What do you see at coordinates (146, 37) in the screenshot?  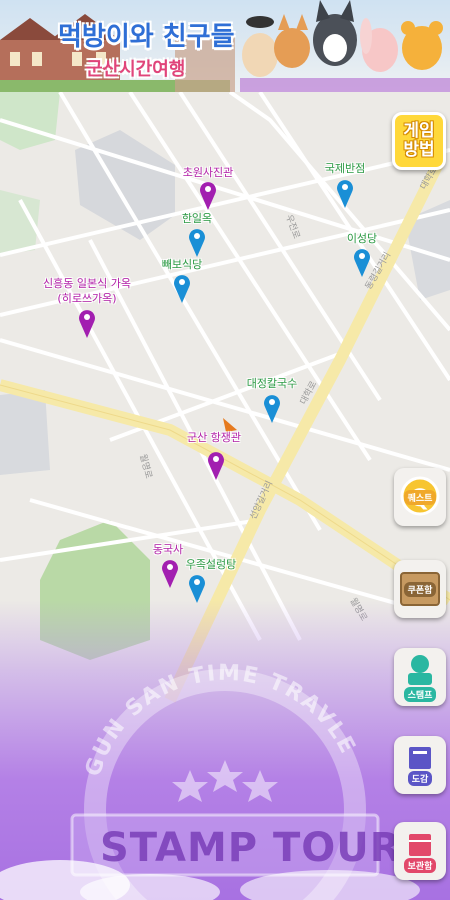 I see `app-title: 먹방이와 친구들` at bounding box center [146, 37].